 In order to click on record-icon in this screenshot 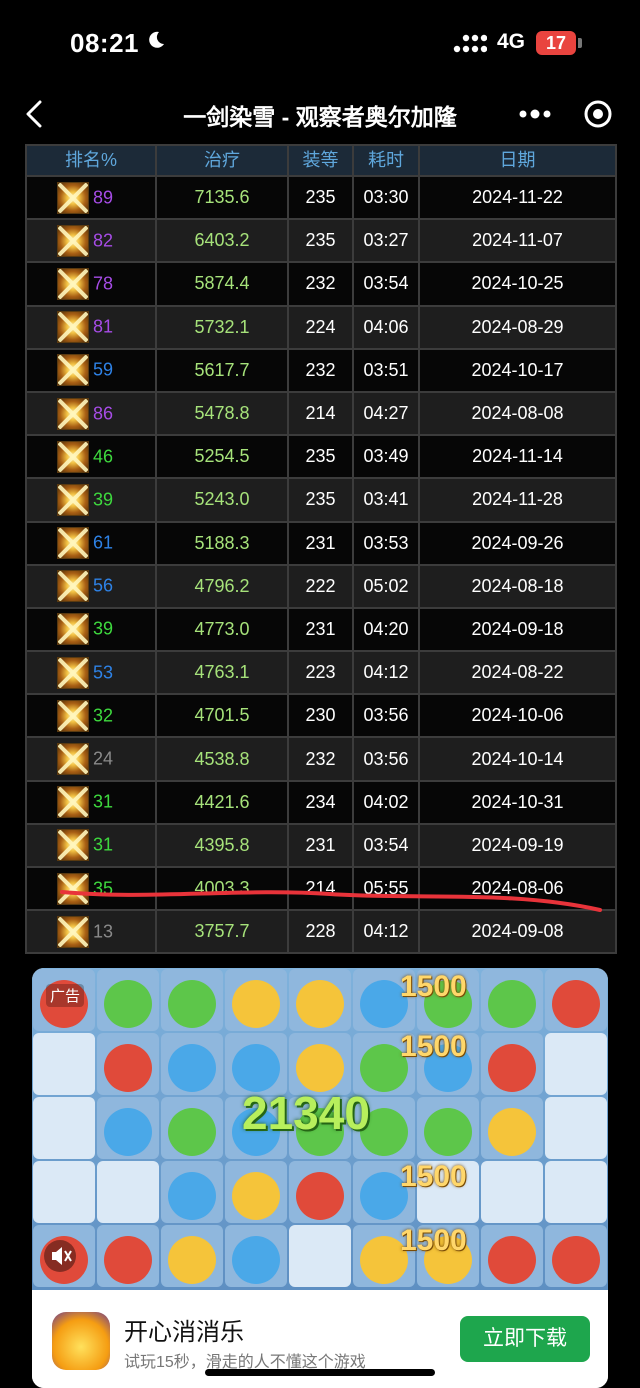, I will do `click(598, 114)`.